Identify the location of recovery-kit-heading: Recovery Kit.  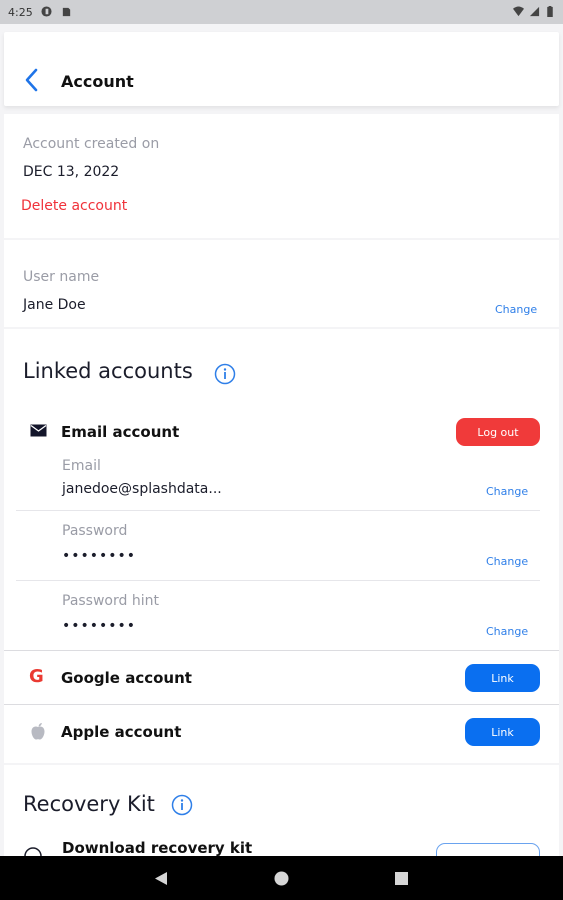
(89, 804).